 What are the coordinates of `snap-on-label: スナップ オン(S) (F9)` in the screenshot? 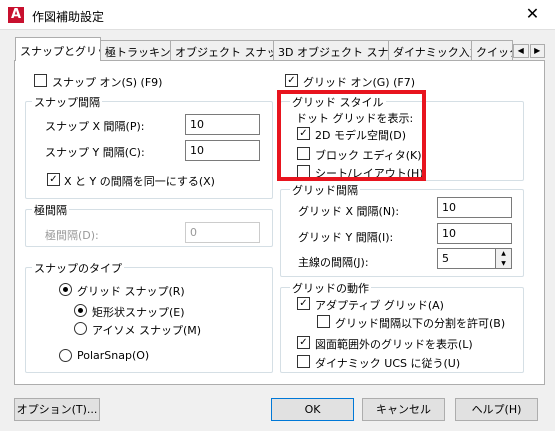 It's located at (107, 82).